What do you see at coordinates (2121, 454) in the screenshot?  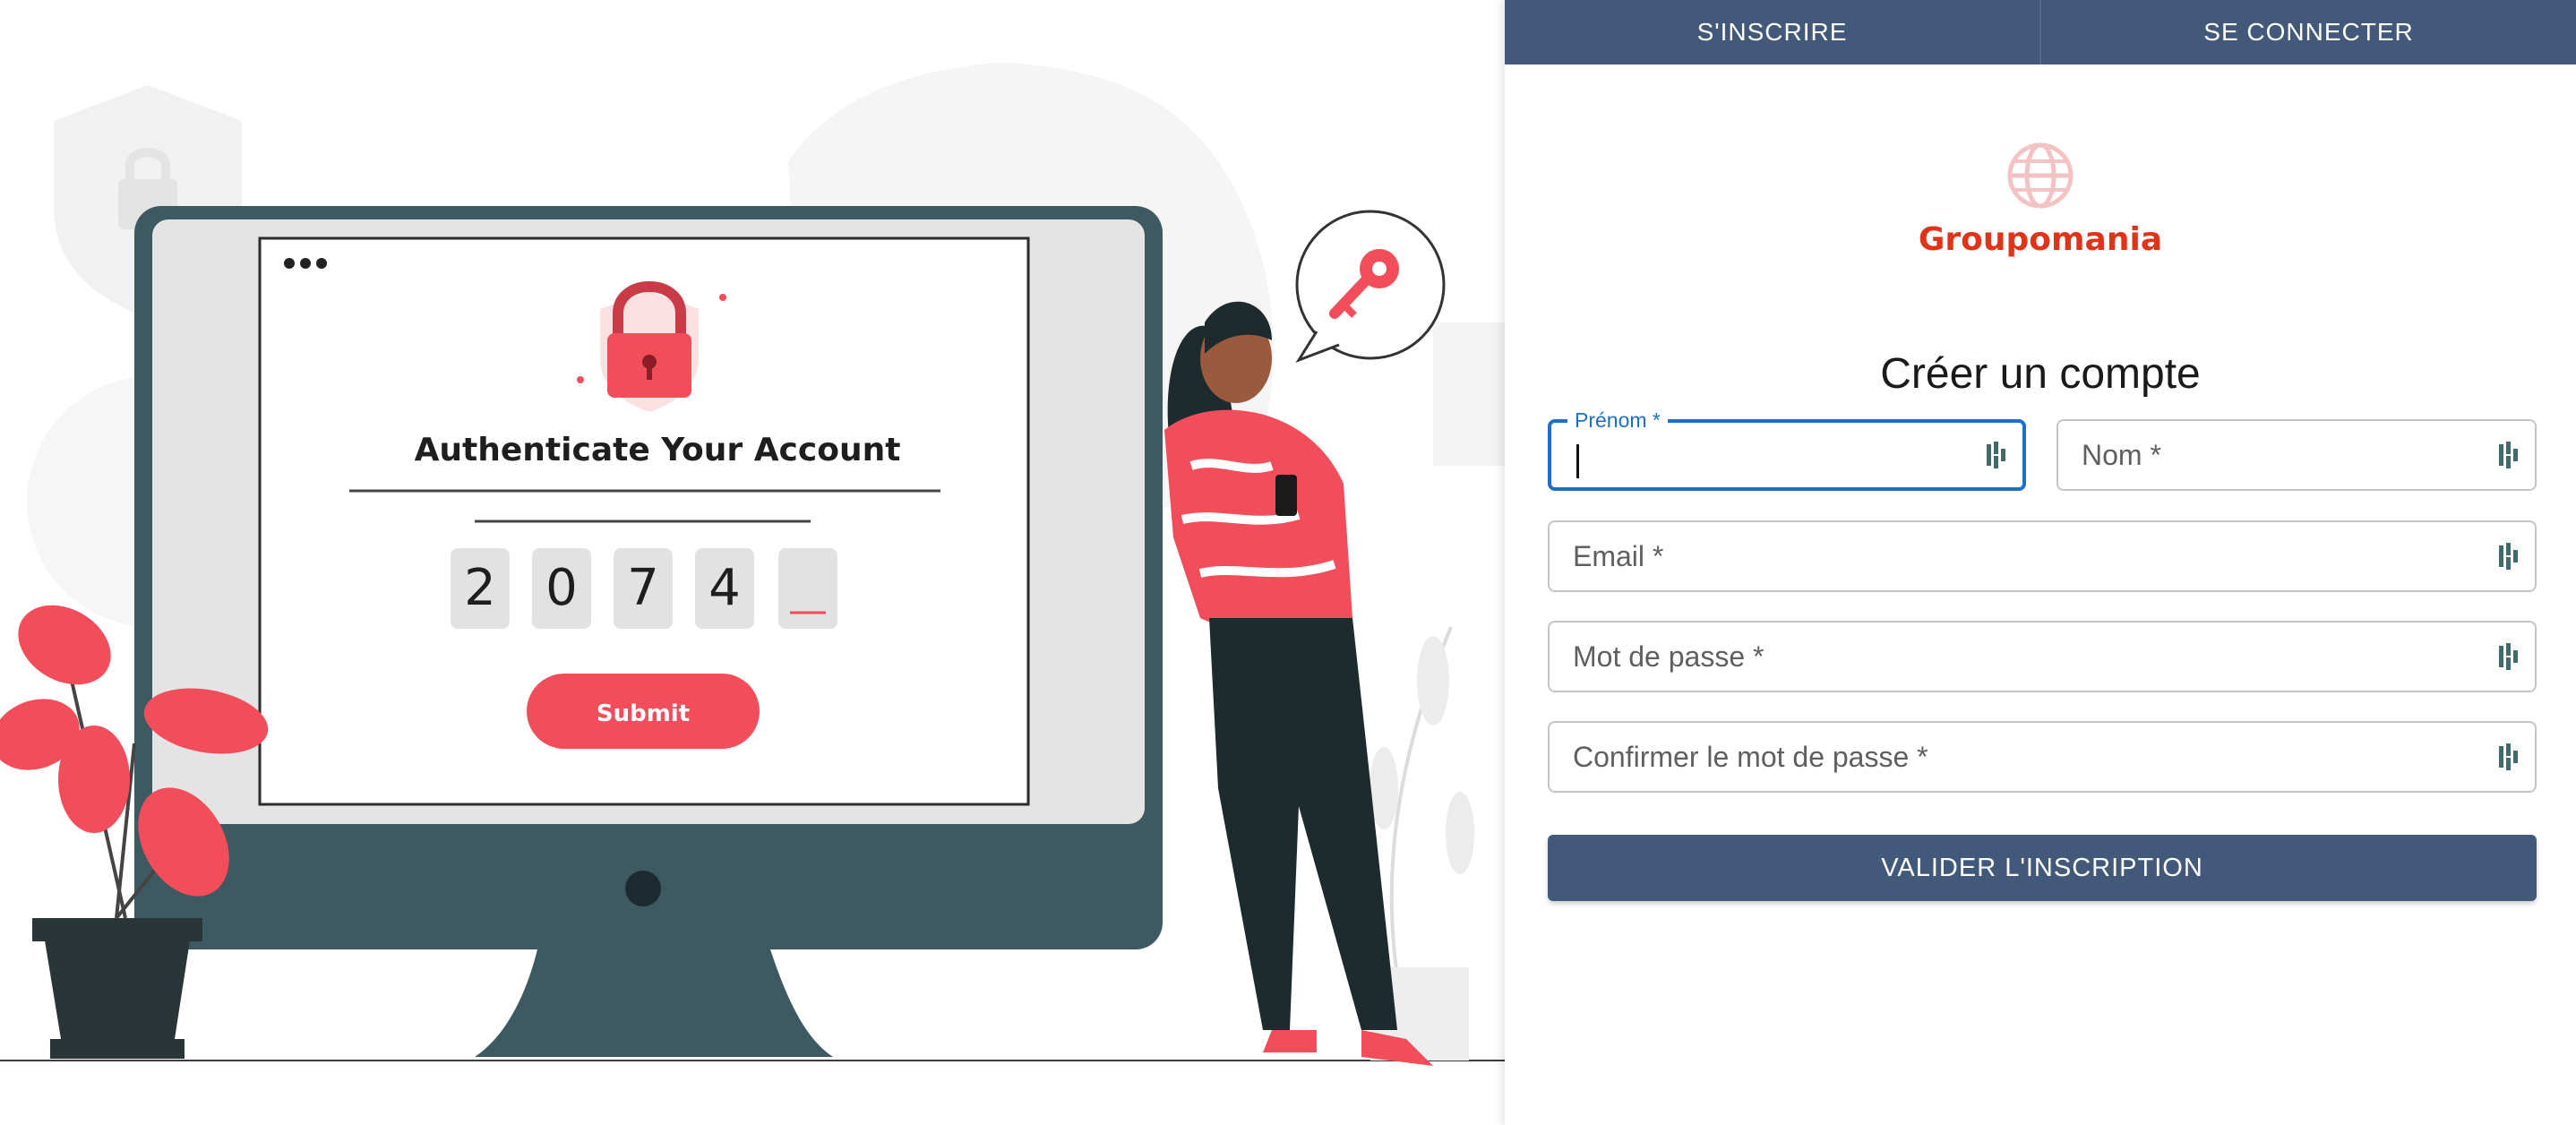 I see `nom-placeholder: Nom *` at bounding box center [2121, 454].